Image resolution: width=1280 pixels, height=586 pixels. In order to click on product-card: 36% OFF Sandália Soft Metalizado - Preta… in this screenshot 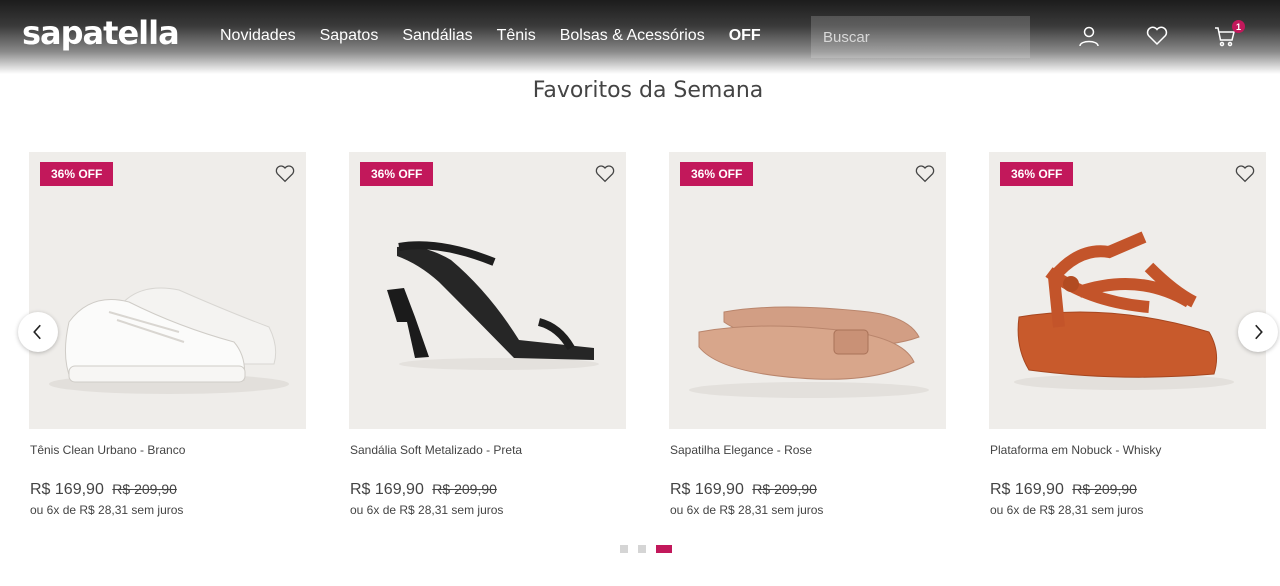, I will do `click(487, 334)`.